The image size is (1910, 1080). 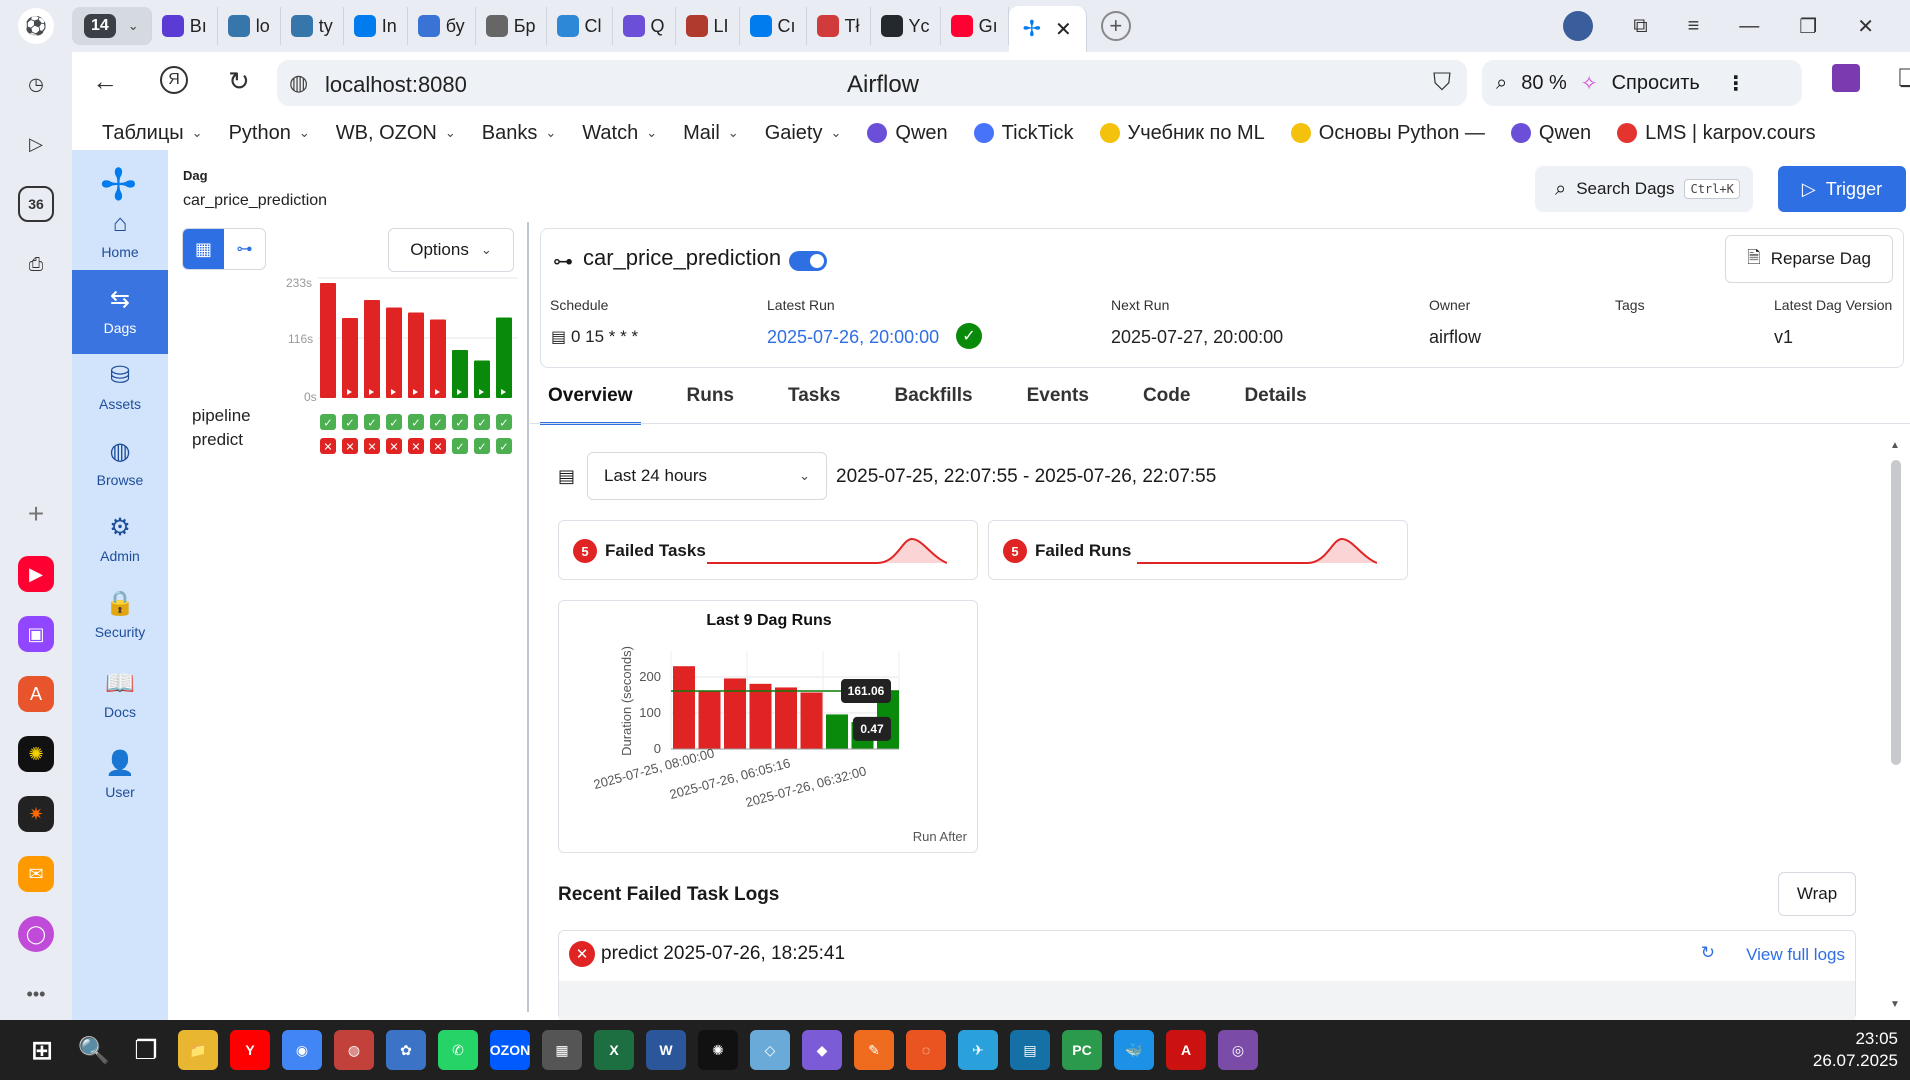 I want to click on url-field: ◍ localhost:8080 Airflow ⛉, so click(x=872, y=83).